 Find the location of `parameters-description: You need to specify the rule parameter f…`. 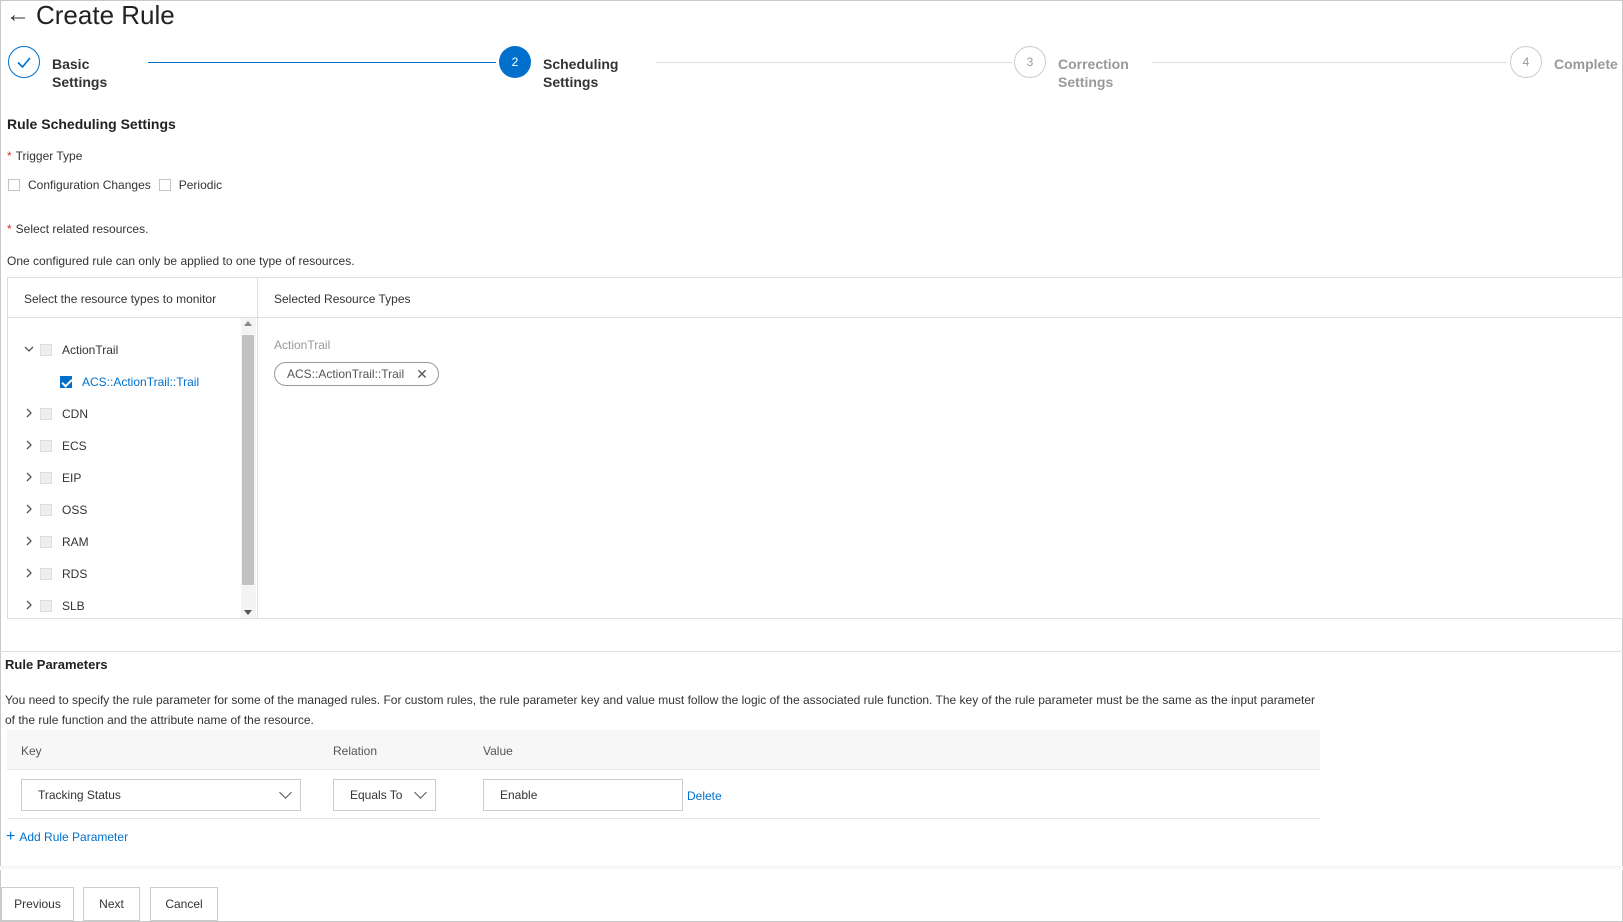

parameters-description: You need to specify the rule parameter f… is located at coordinates (665, 710).